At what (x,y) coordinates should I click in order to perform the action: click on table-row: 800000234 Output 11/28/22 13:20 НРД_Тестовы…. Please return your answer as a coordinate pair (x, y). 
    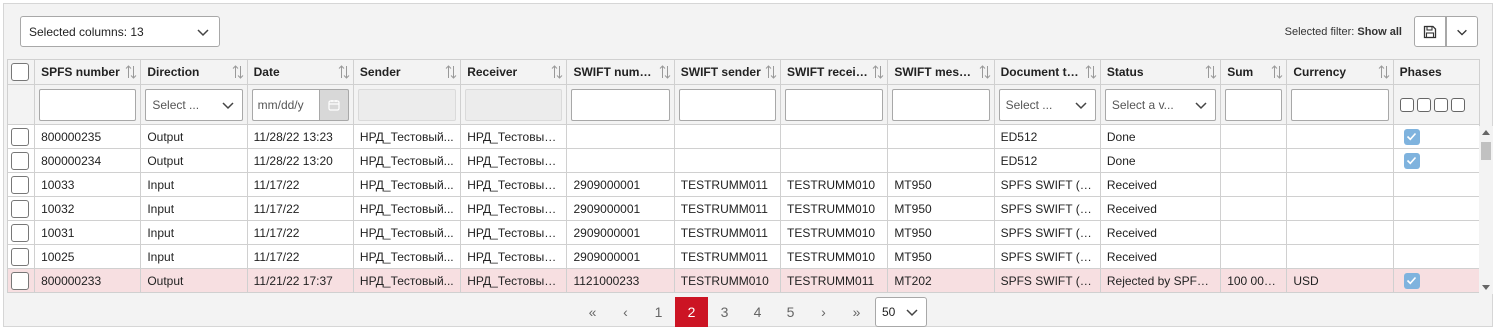
    Looking at the image, I should click on (743, 160).